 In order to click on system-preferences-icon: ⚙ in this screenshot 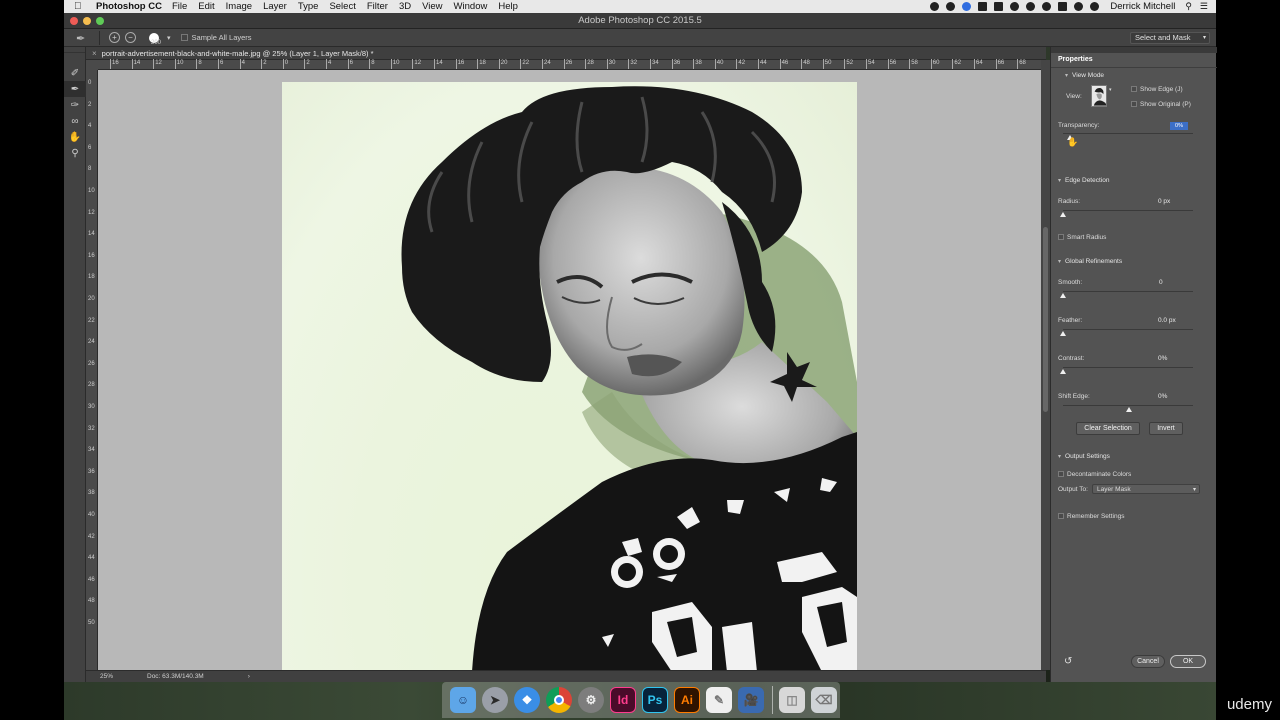, I will do `click(591, 700)`.